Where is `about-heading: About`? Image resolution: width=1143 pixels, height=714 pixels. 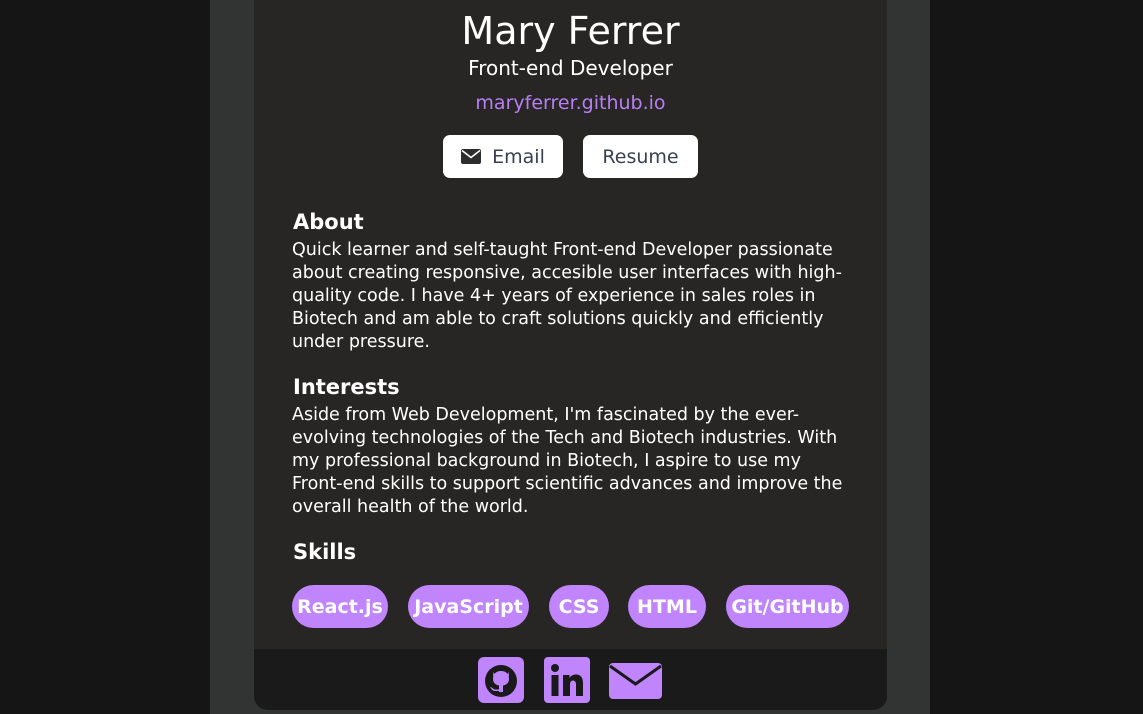
about-heading: About is located at coordinates (328, 222).